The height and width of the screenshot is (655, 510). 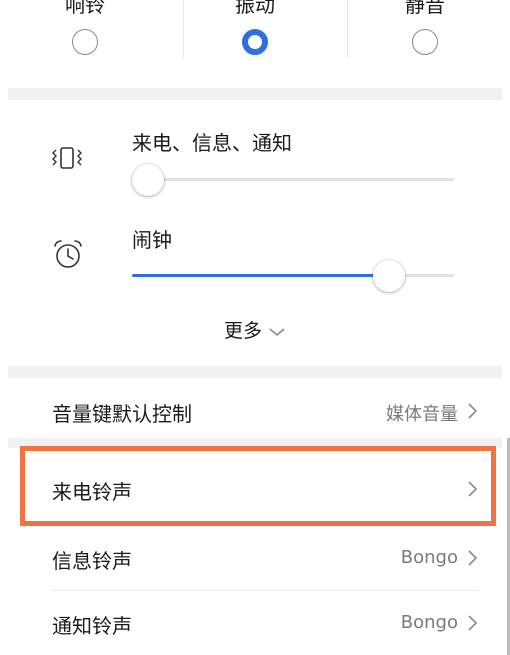 I want to click on volume-key-label: 音量键默认控制, so click(x=122, y=414).